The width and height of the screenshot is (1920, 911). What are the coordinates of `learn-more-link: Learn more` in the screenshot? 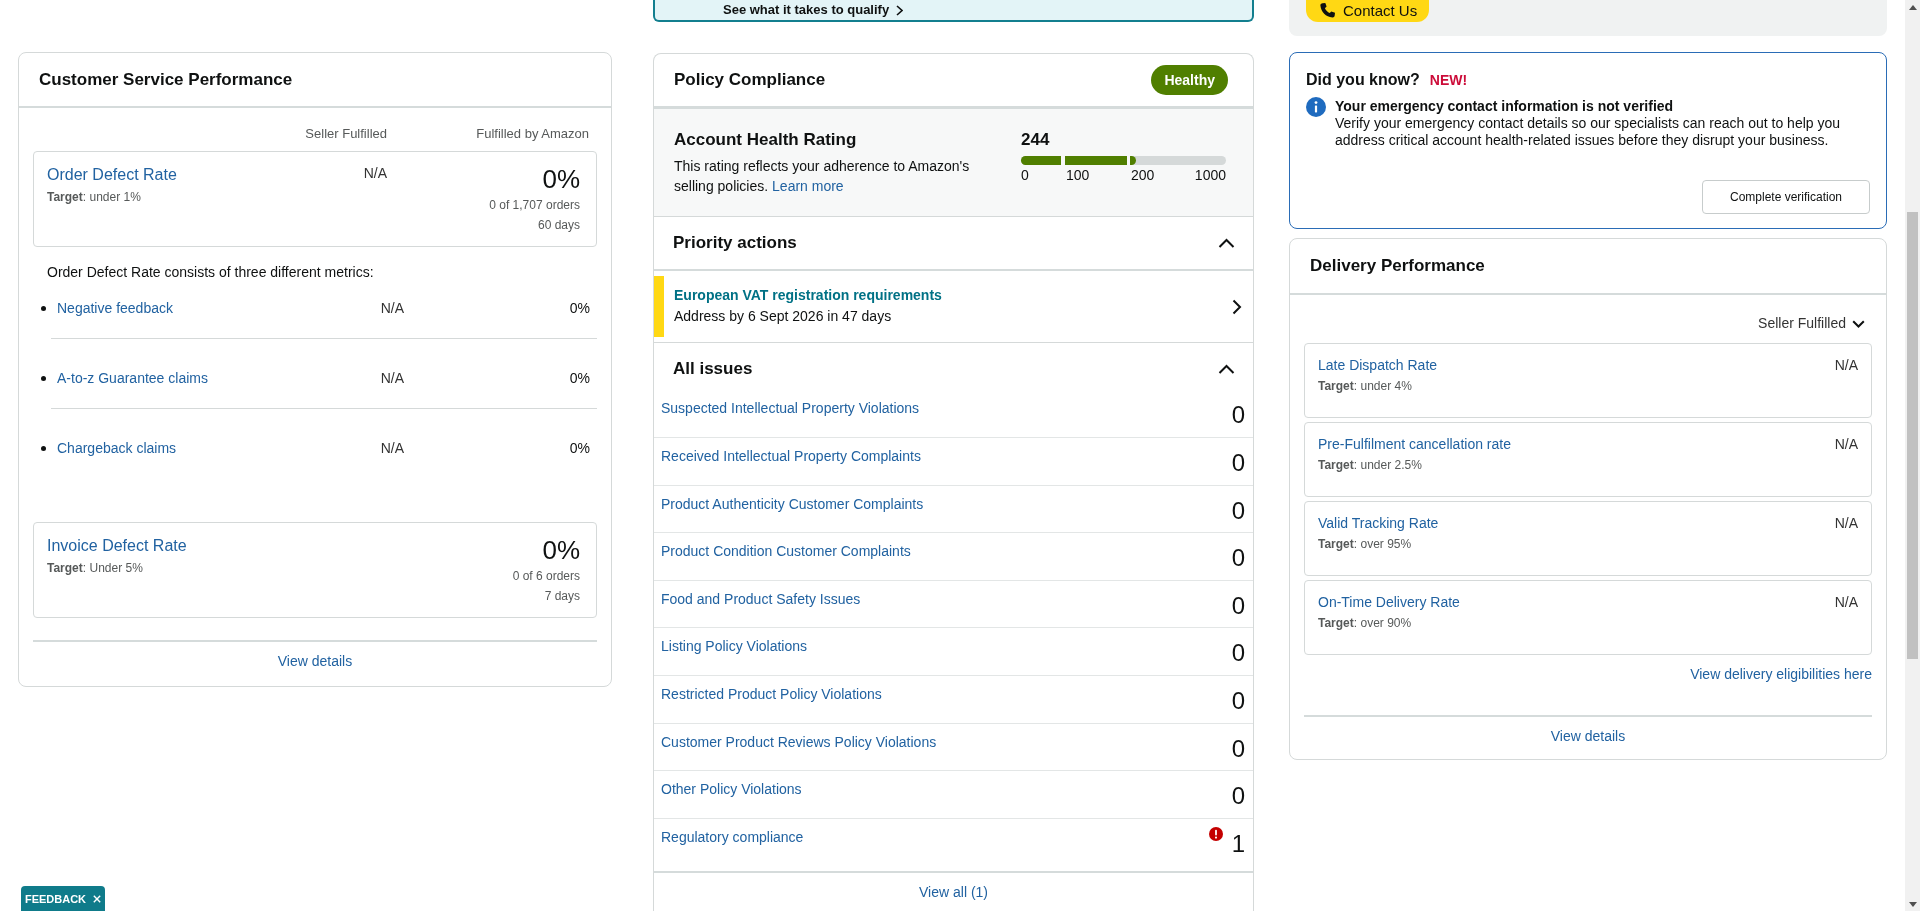 It's located at (808, 186).